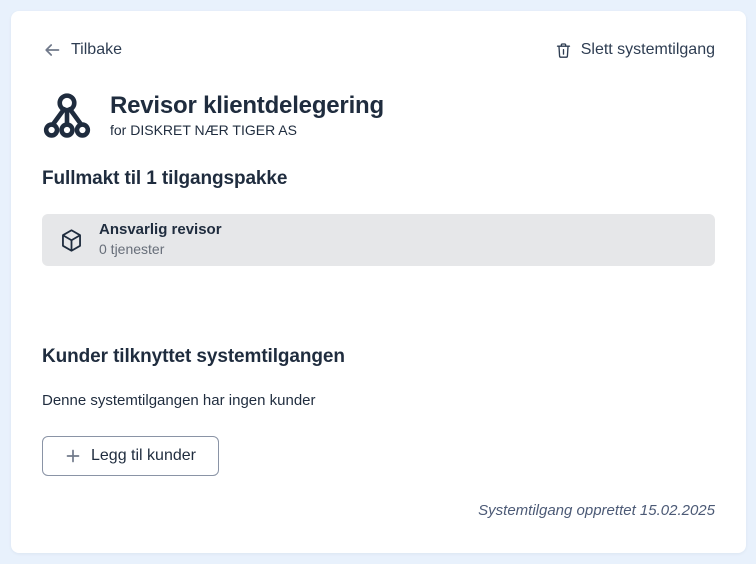 This screenshot has width=756, height=564. What do you see at coordinates (596, 510) in the screenshot?
I see `created-date-note: Systemtilgang opprettet 15.02.2025` at bounding box center [596, 510].